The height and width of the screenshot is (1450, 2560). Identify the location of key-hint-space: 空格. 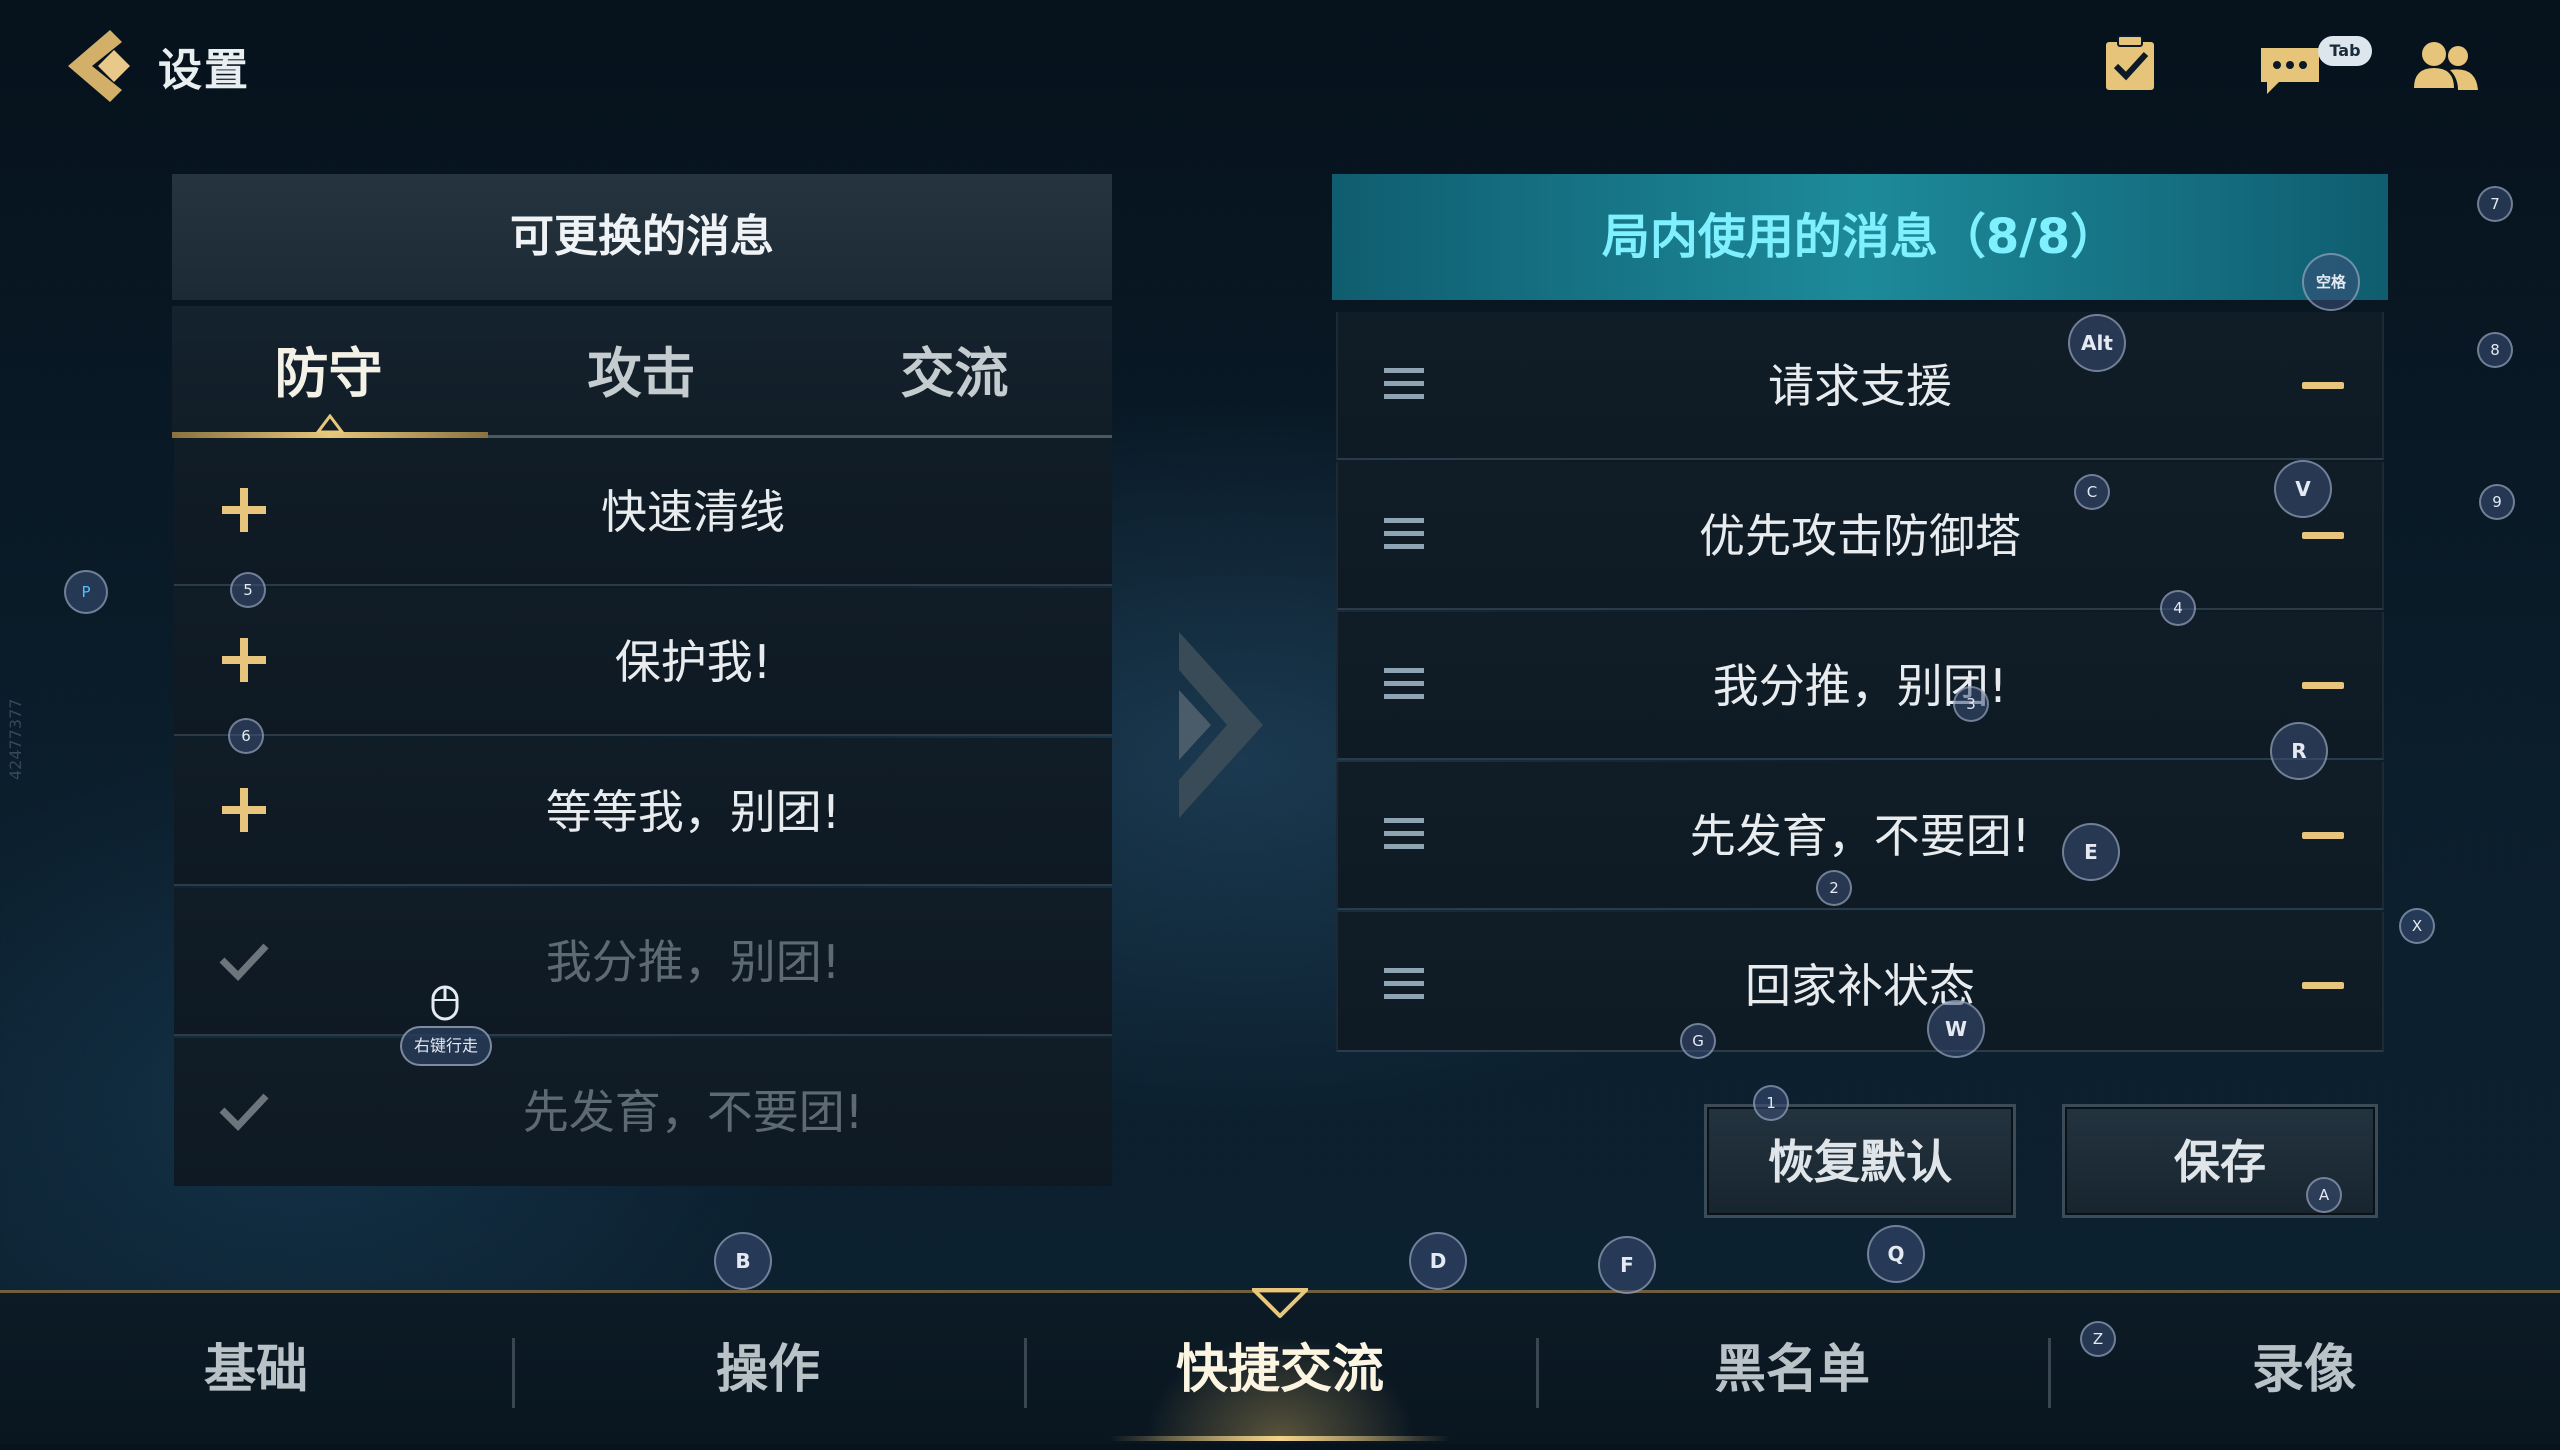
(2331, 282).